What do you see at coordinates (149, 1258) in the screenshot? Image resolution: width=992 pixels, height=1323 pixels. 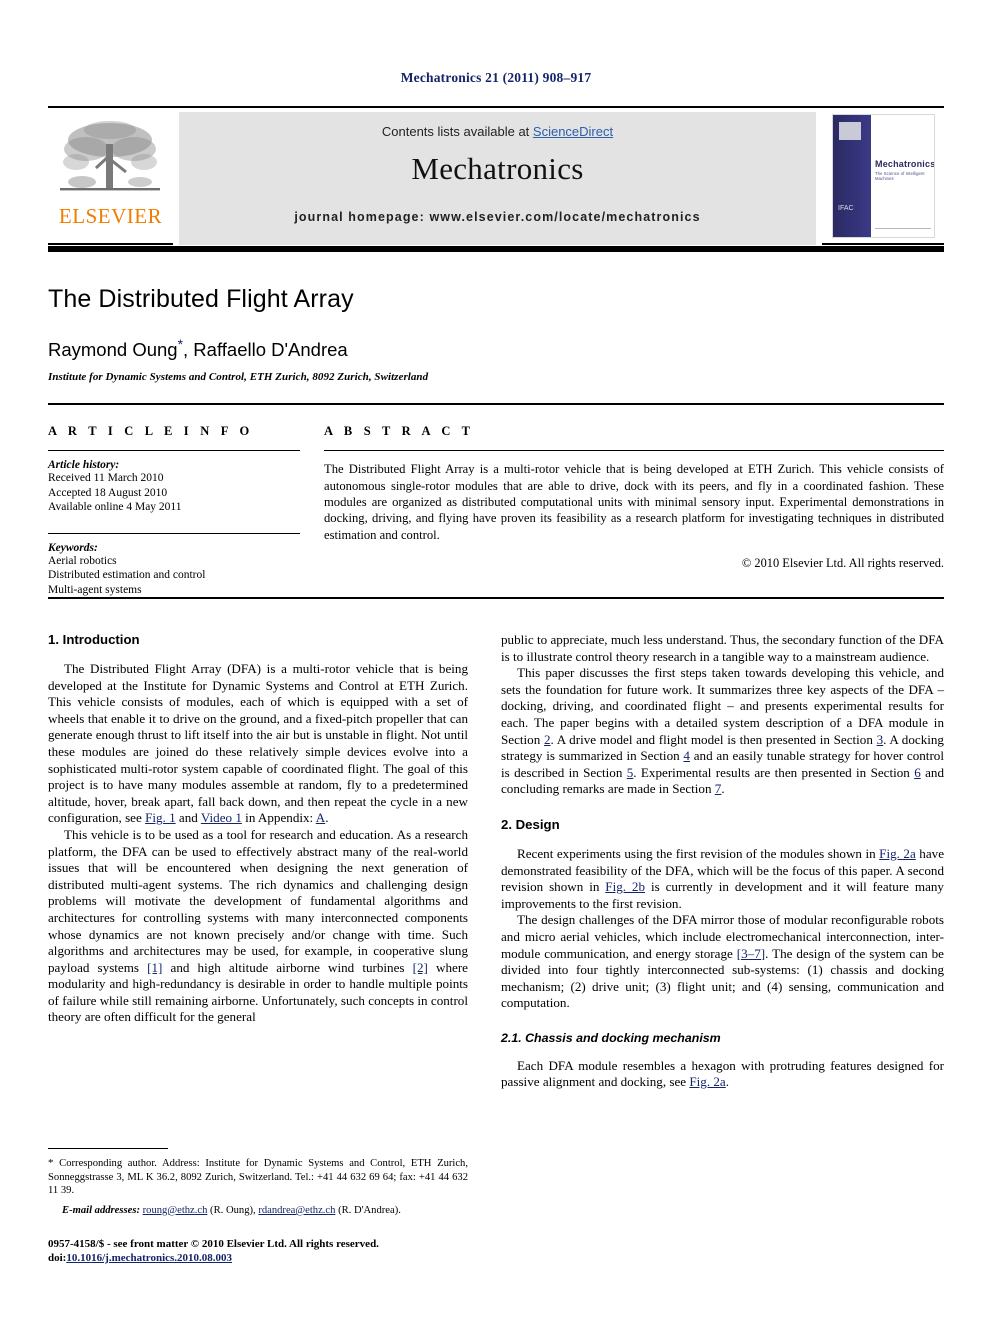 I see `doi-link: 10.1016/j.mechatronics.2010.08.003` at bounding box center [149, 1258].